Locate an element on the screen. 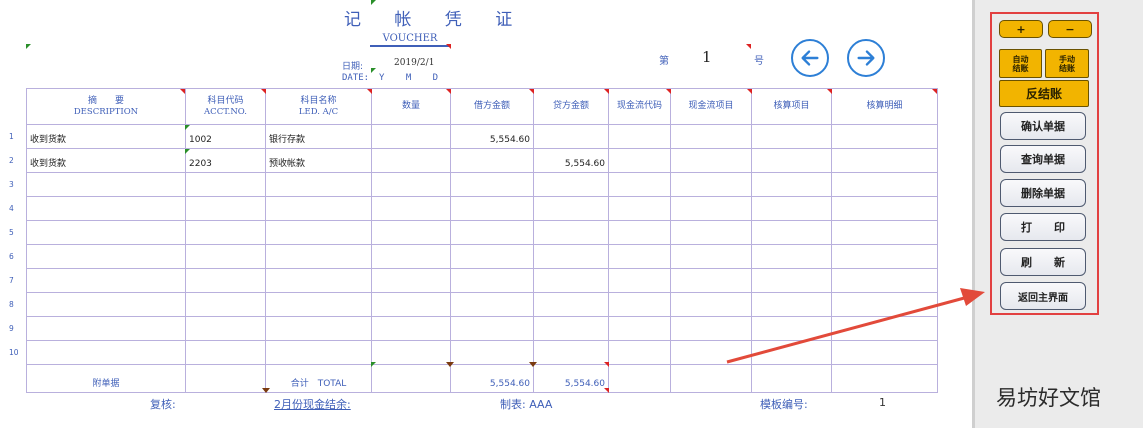 This screenshot has width=1143, height=428. remove-button: − is located at coordinates (1070, 29).